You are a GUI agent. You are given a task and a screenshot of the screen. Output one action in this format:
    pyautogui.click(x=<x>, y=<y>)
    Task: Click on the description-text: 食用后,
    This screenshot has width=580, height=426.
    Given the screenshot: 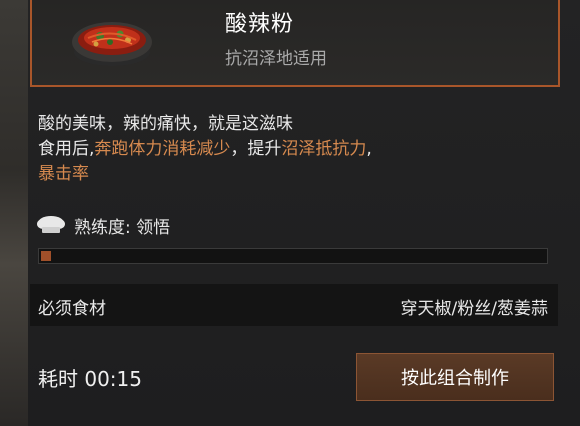 What is the action you would take?
    pyautogui.click(x=66, y=149)
    